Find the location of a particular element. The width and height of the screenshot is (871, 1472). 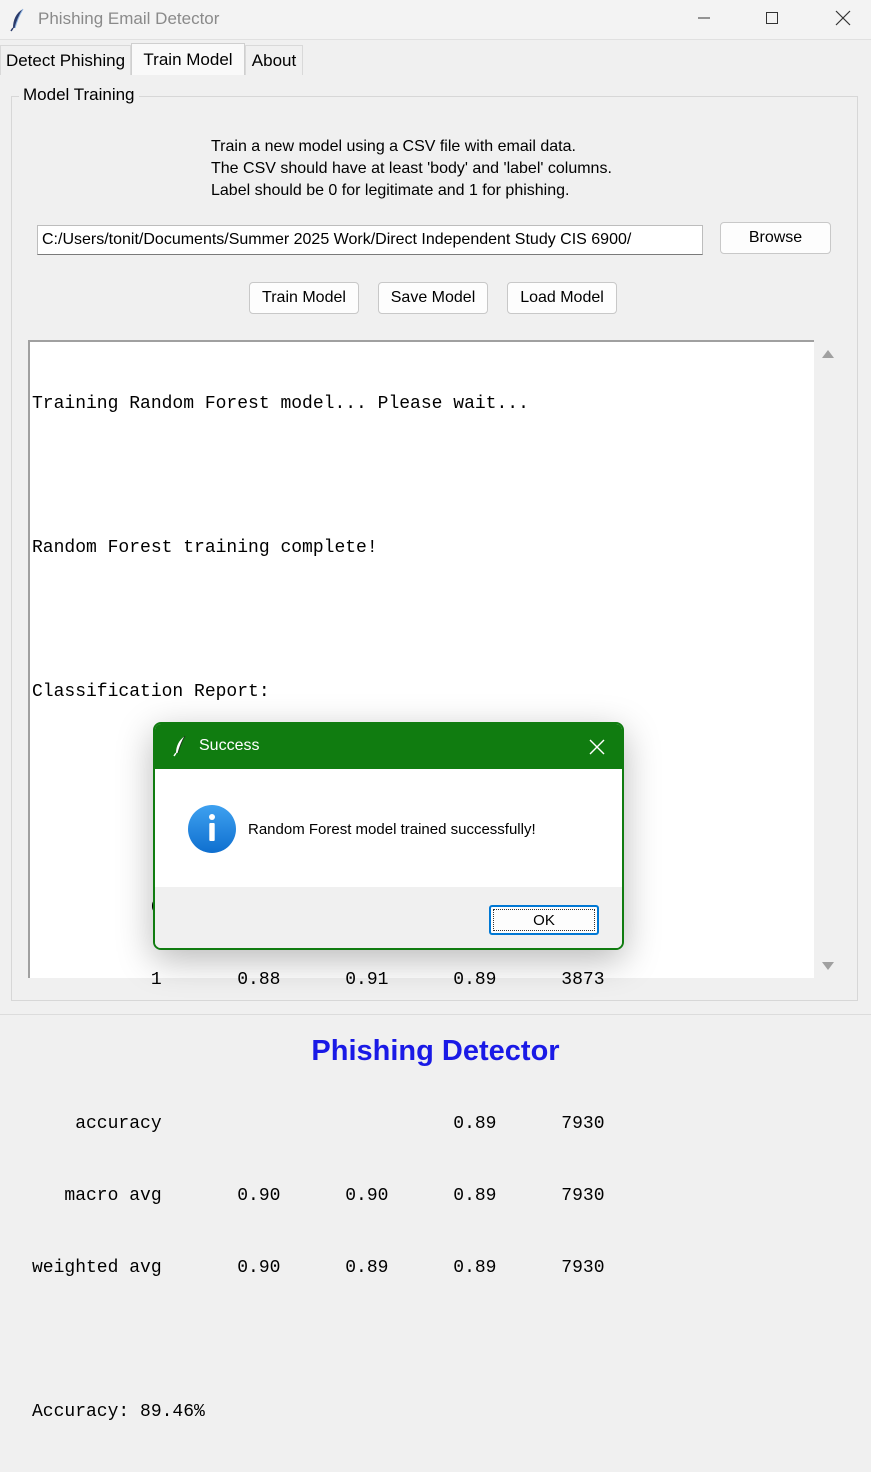

output-line: accuracy 0.89 7930 is located at coordinates (318, 1124).